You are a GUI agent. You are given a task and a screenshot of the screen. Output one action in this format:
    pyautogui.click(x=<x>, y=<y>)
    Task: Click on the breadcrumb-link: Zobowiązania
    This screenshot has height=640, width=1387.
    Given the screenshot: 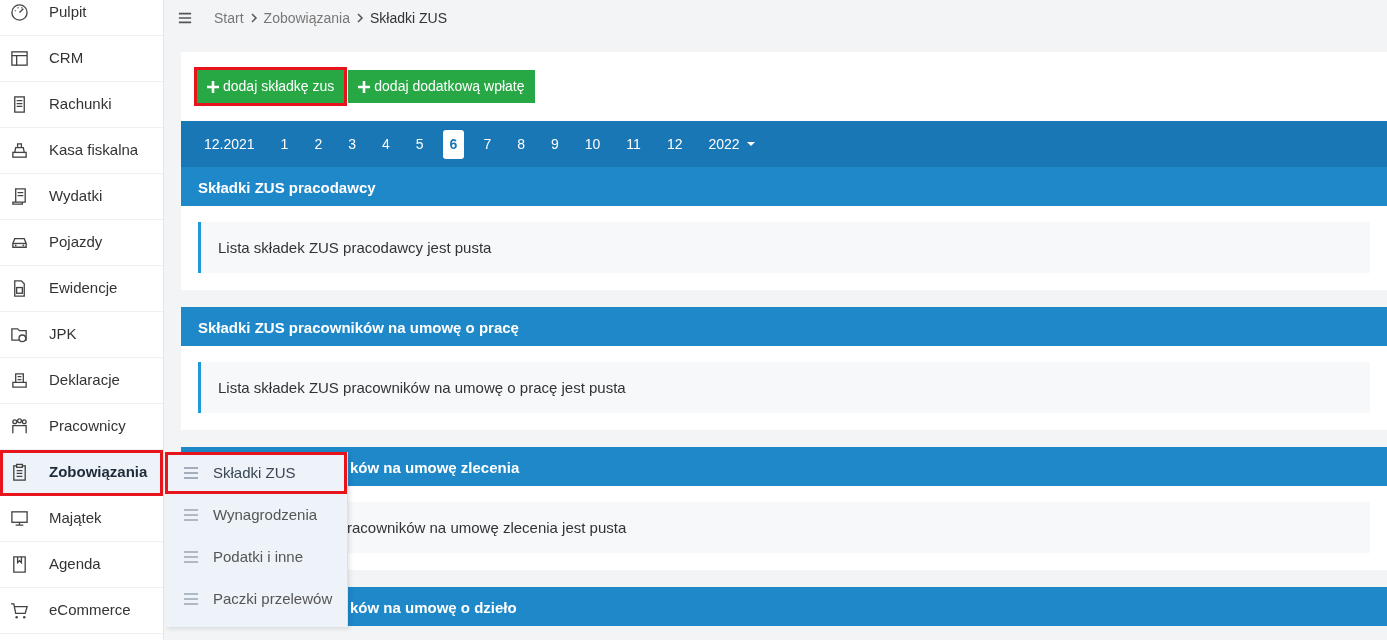 What is the action you would take?
    pyautogui.click(x=306, y=18)
    